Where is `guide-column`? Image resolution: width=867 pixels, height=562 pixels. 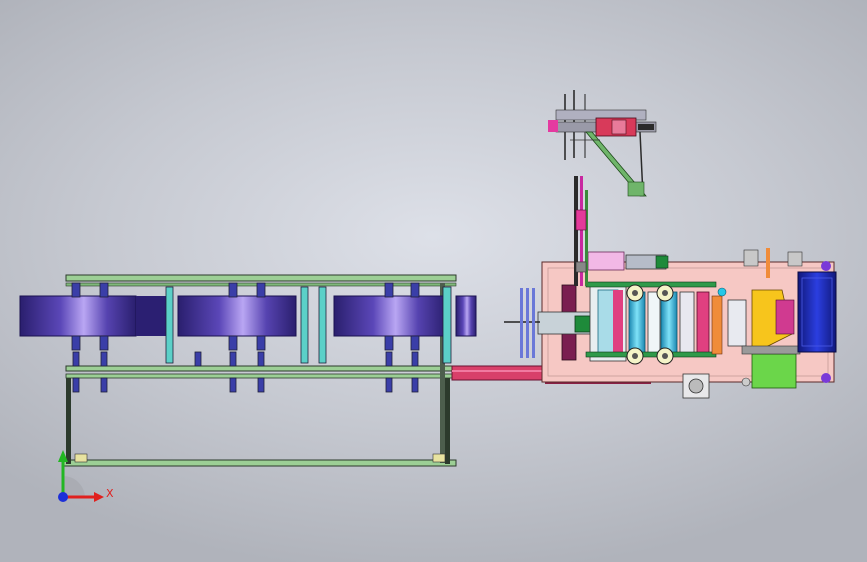
guide-column is located at coordinates (581, 231).